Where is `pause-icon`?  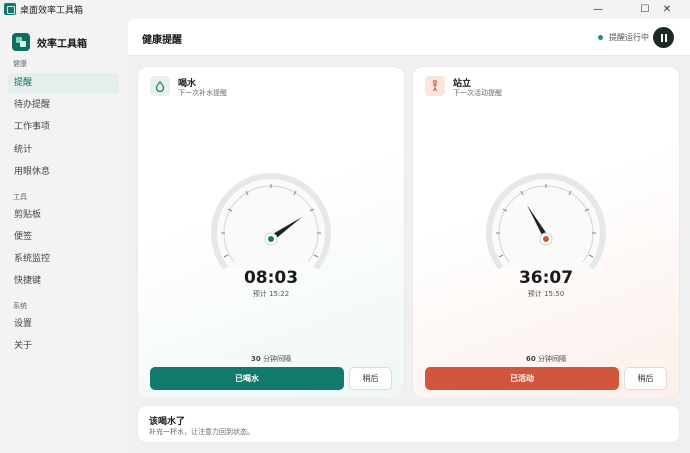
pause-icon is located at coordinates (661, 37).